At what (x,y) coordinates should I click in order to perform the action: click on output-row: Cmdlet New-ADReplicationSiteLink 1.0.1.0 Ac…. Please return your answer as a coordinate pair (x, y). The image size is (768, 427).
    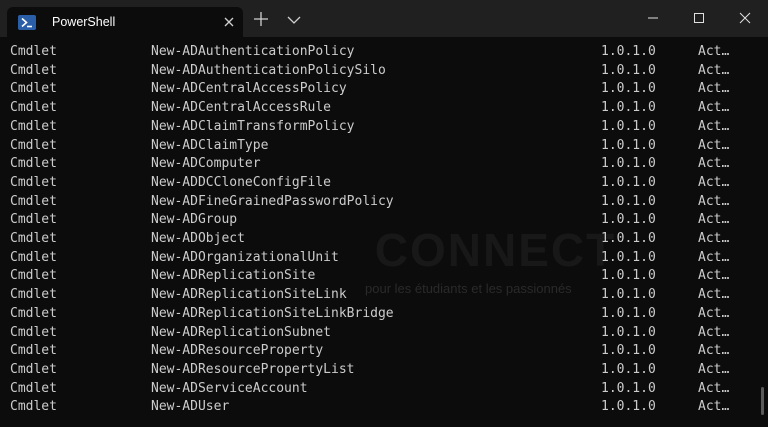
    Looking at the image, I should click on (380, 295).